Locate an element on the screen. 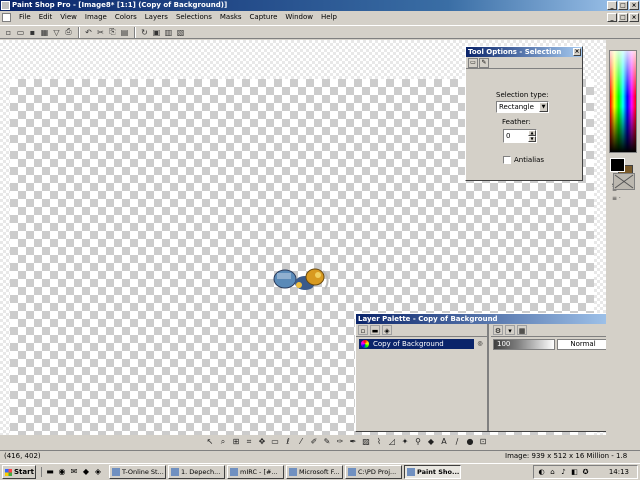 The height and width of the screenshot is (480, 640). browser-icon: ◉ is located at coordinates (62, 472).